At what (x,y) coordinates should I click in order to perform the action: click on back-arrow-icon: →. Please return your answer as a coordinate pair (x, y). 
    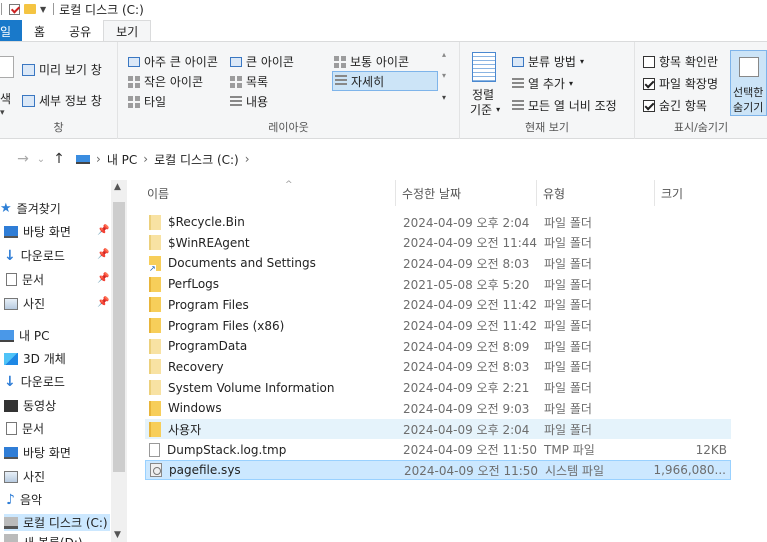
    Looking at the image, I should click on (23, 159).